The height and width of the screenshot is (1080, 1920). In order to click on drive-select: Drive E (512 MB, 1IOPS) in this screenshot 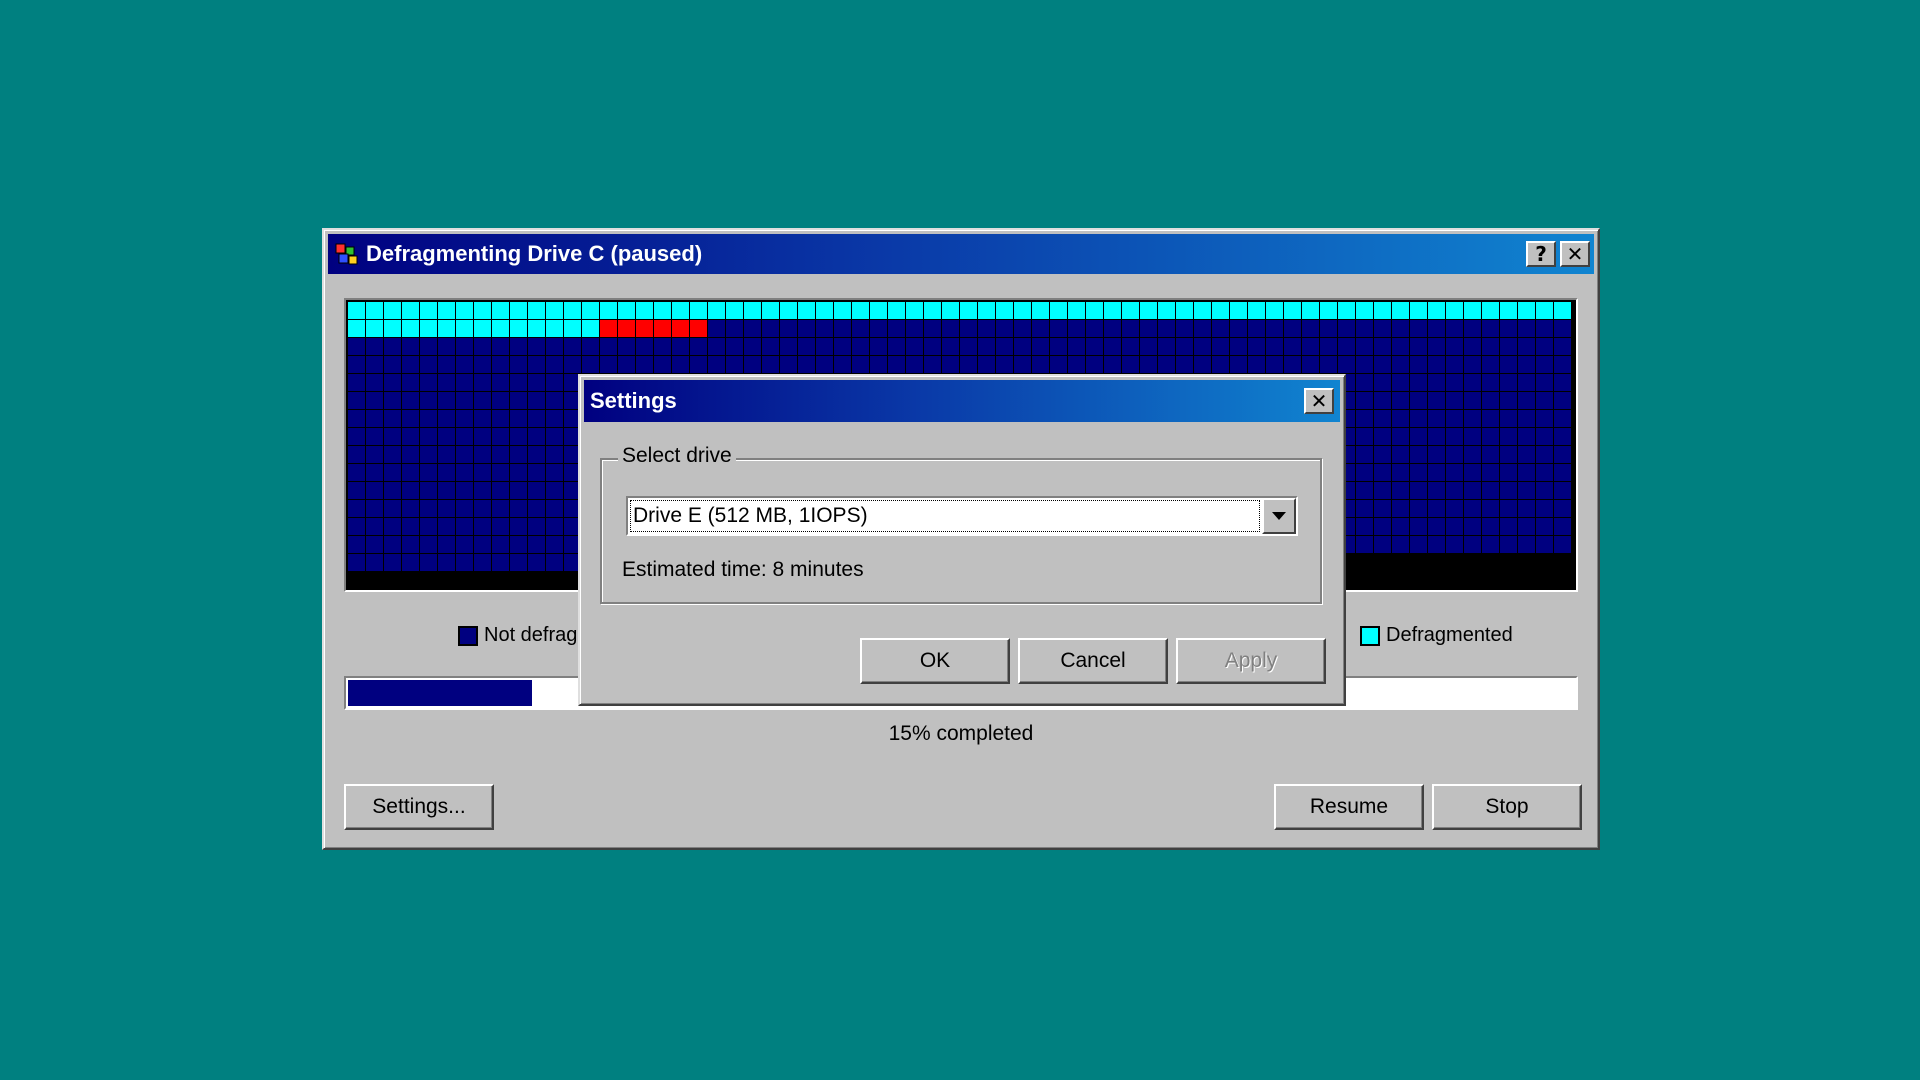, I will do `click(962, 516)`.